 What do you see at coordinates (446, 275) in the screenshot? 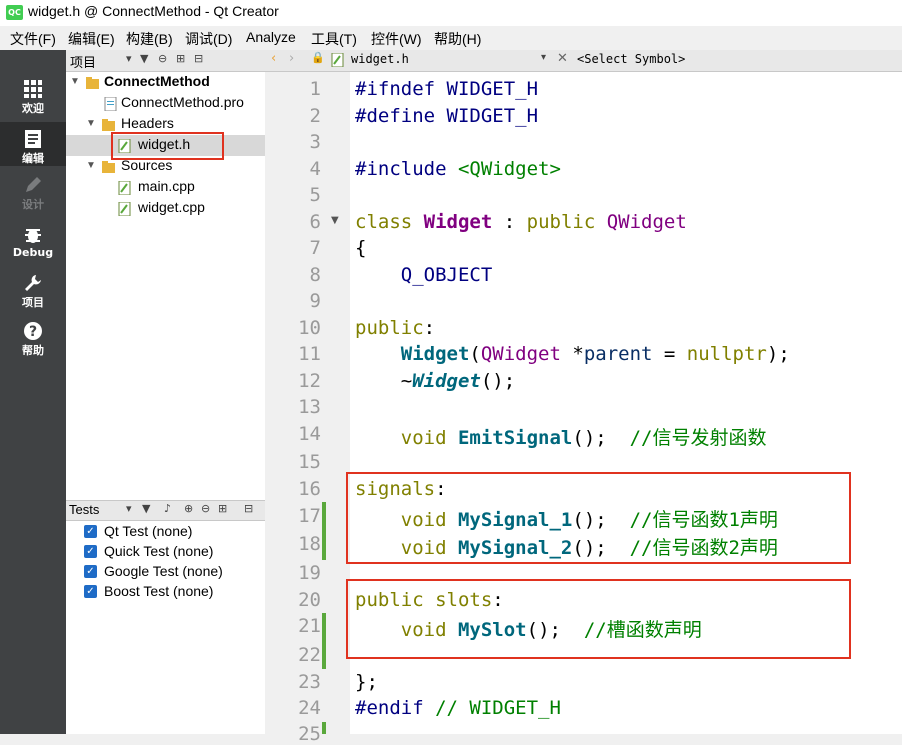
I see `code-line: Q_OBJECT` at bounding box center [446, 275].